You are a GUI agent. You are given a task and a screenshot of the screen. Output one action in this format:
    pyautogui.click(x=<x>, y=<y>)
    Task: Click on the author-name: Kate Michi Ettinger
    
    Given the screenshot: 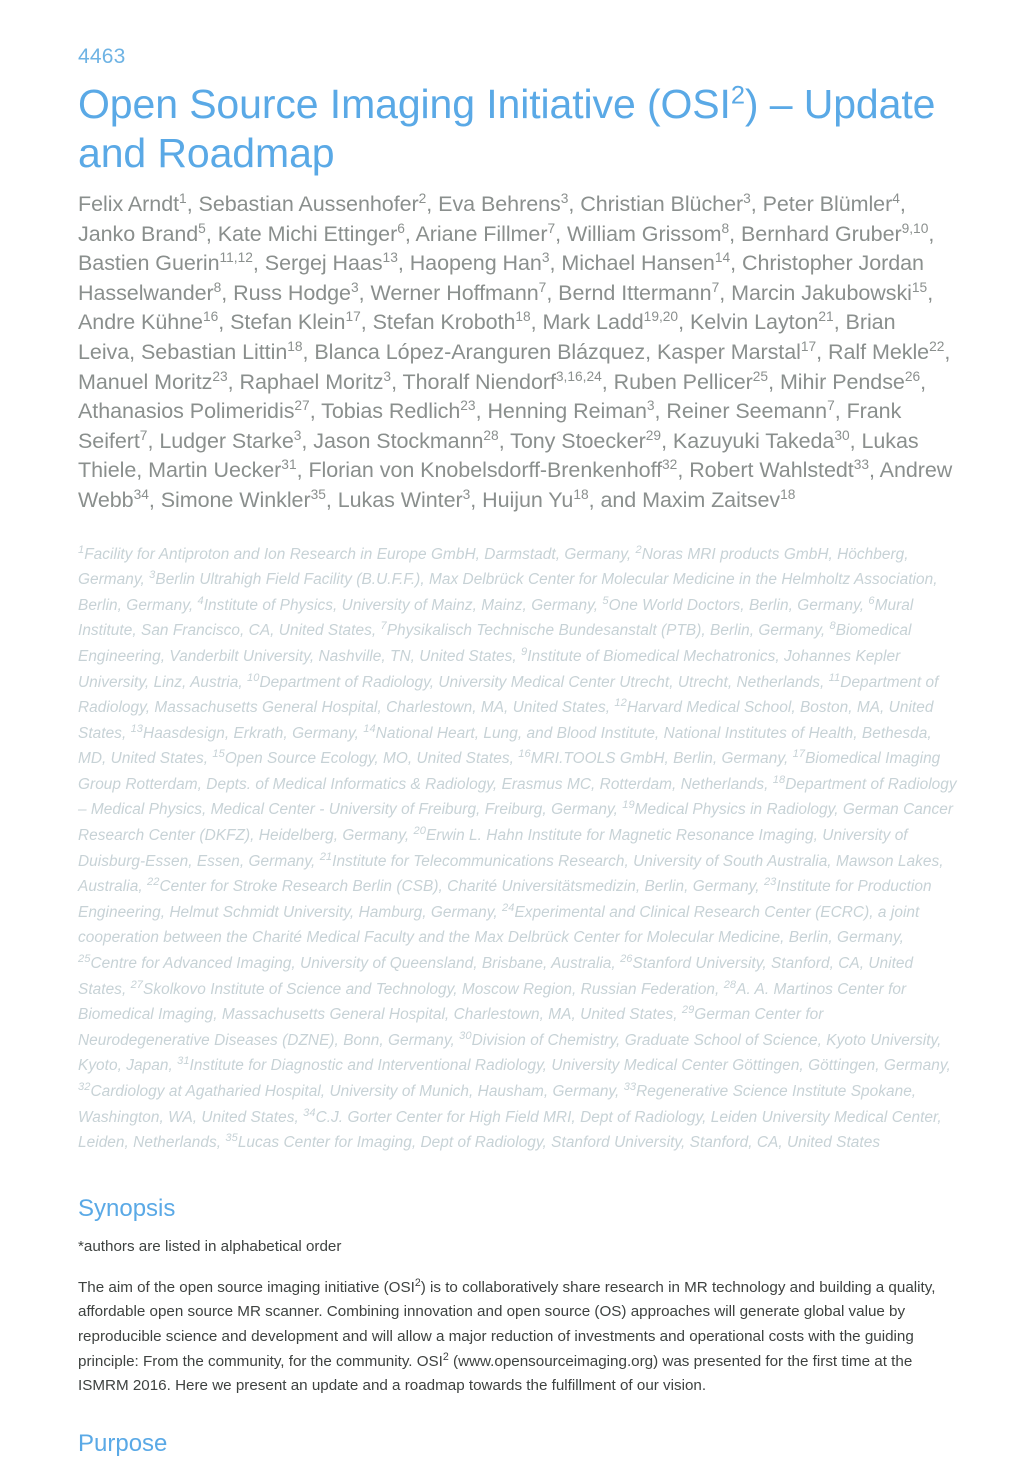 What is the action you would take?
    pyautogui.click(x=307, y=233)
    